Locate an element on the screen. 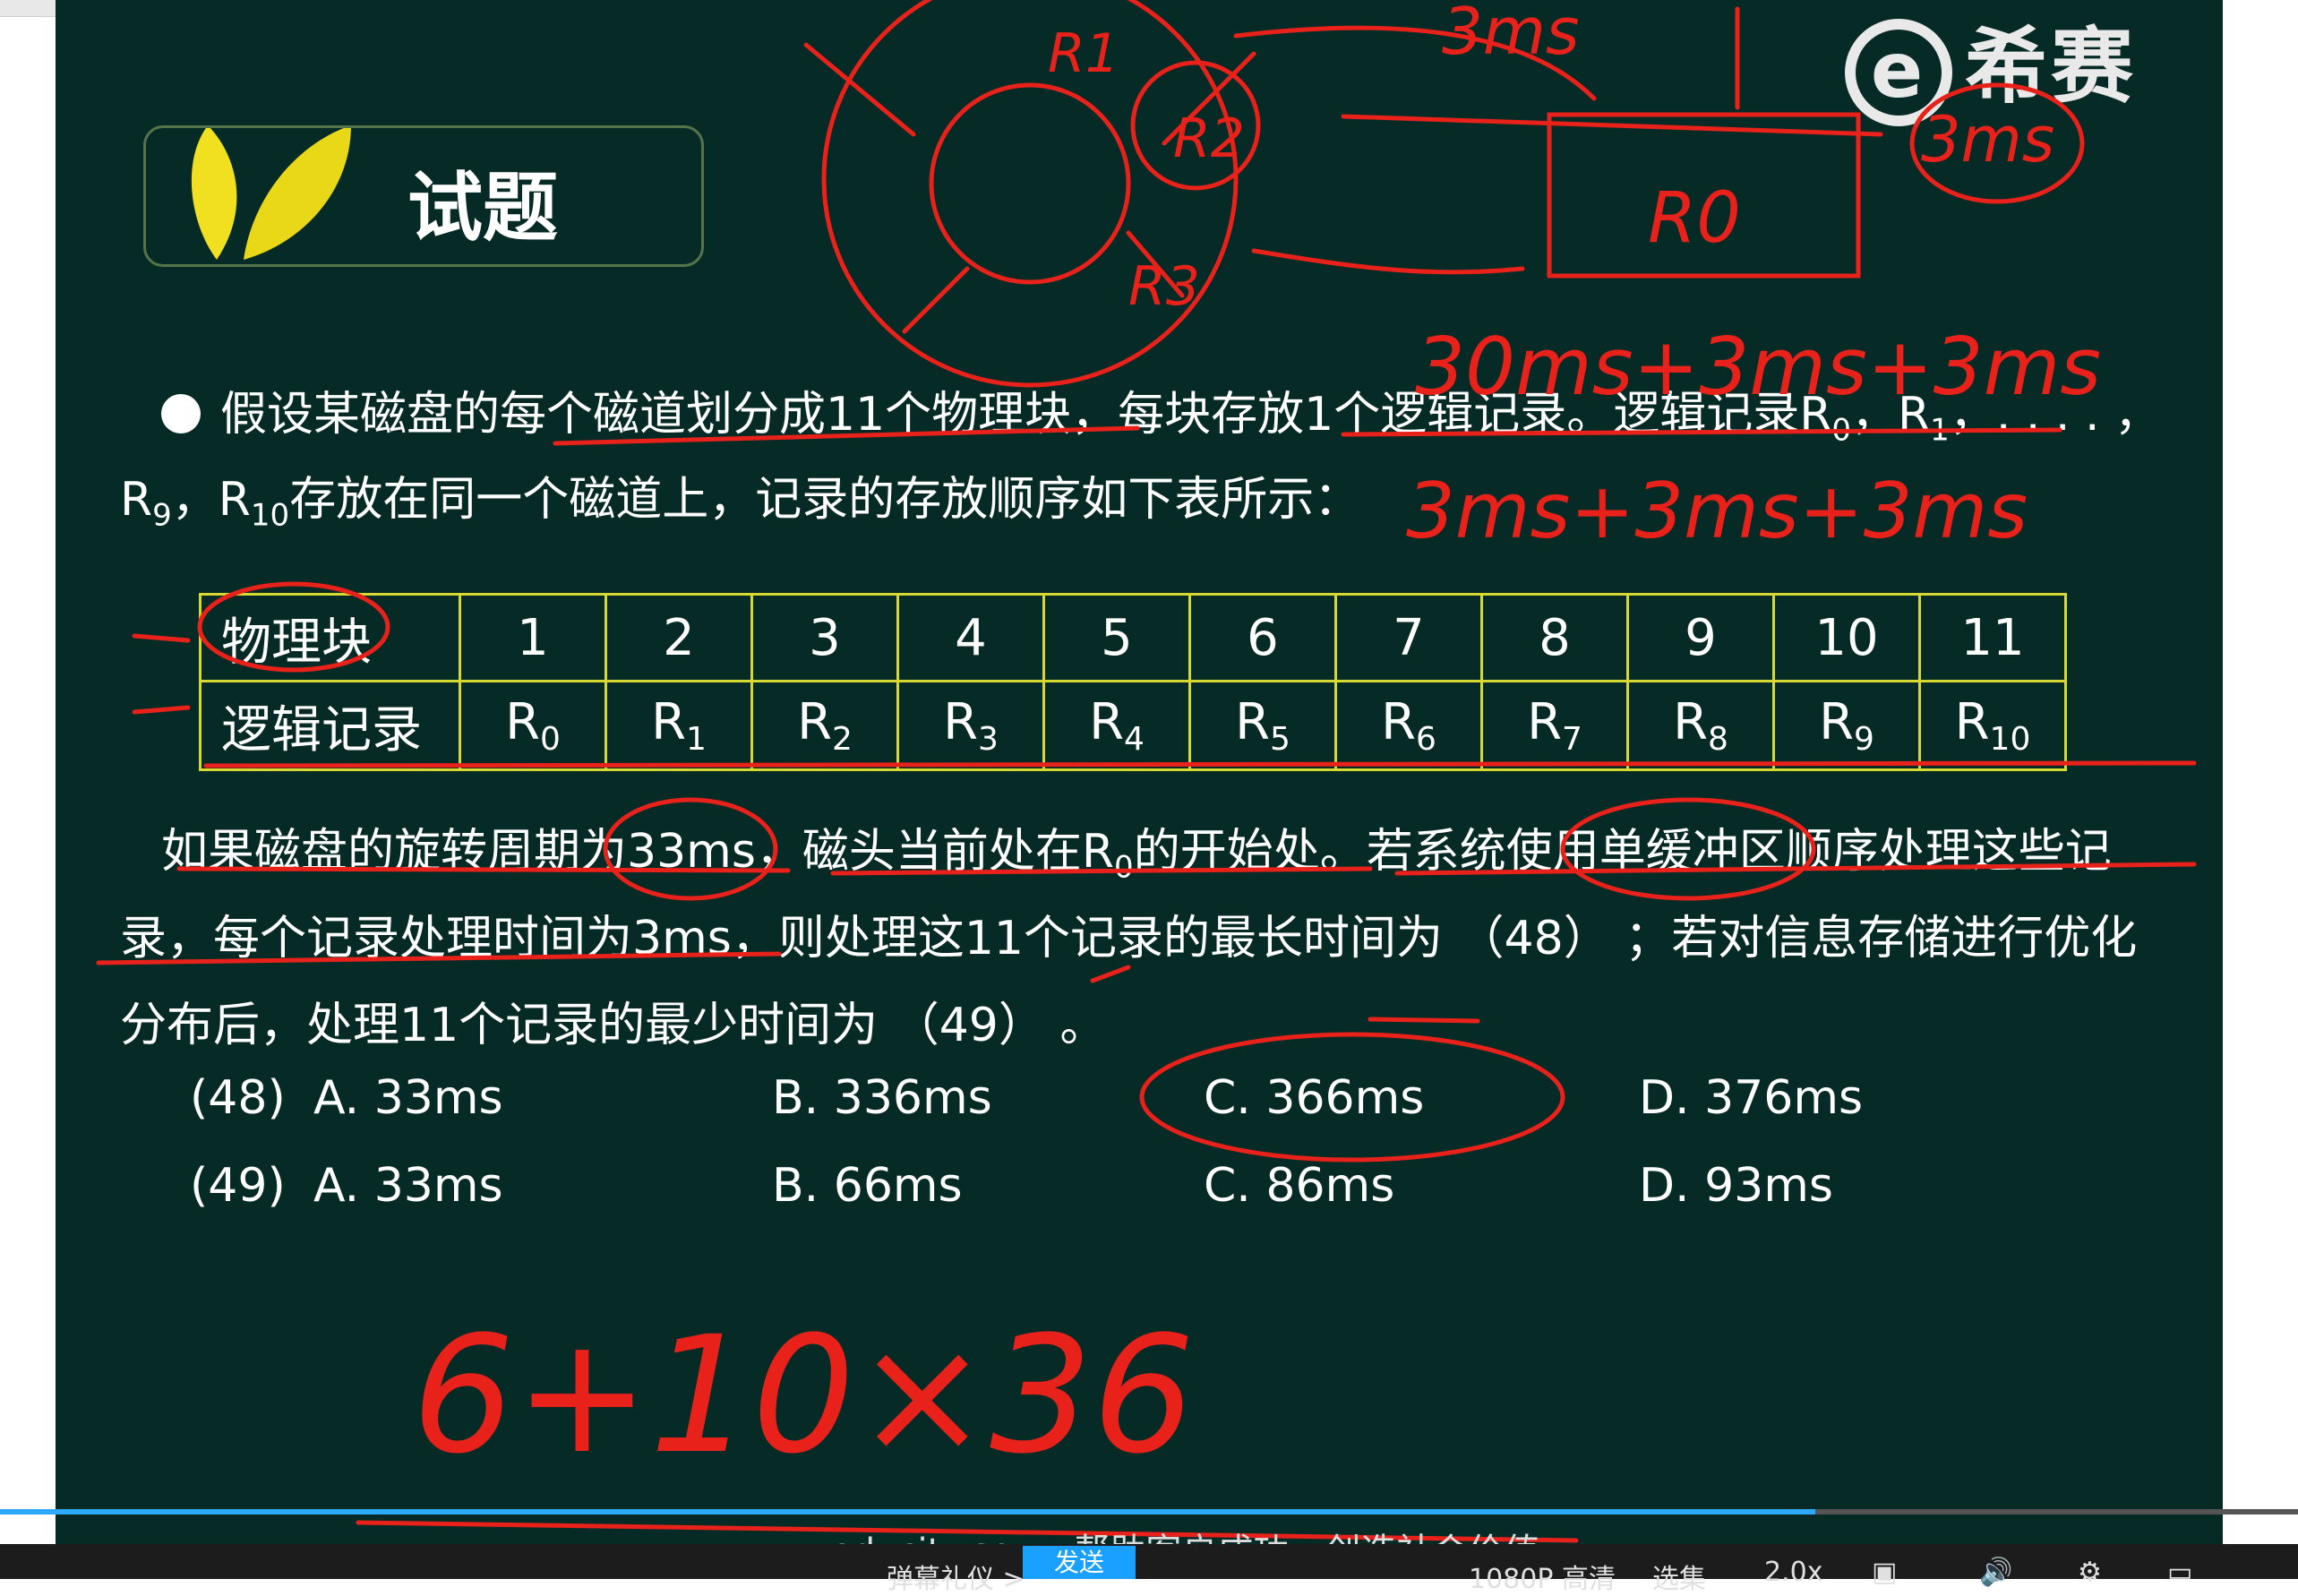 Image resolution: width=2298 pixels, height=1596 pixels. annotation-r0: R0 is located at coordinates (1695, 219).